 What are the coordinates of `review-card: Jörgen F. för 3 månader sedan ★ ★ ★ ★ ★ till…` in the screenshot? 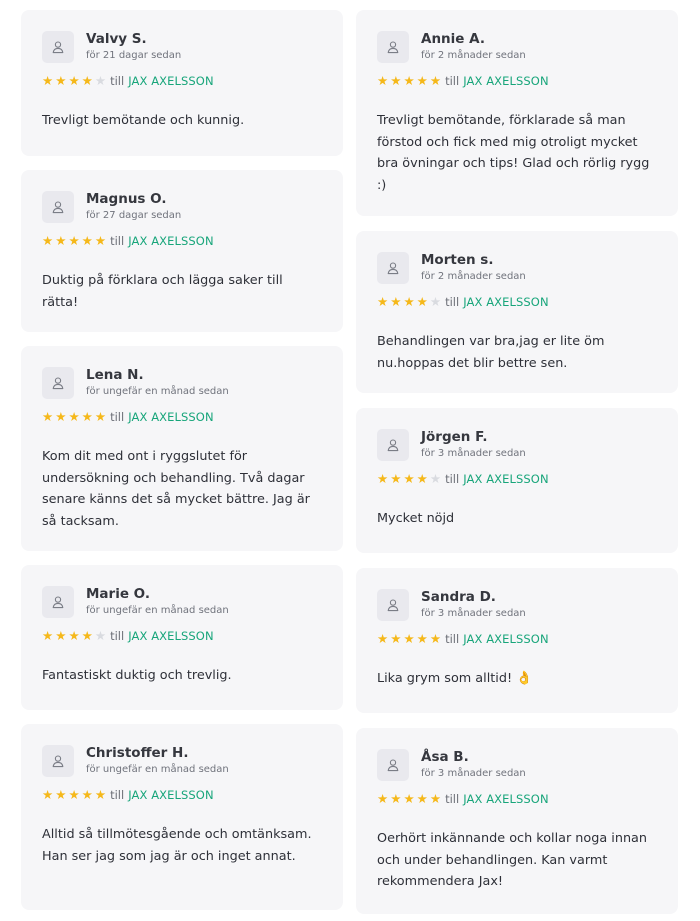 It's located at (517, 480).